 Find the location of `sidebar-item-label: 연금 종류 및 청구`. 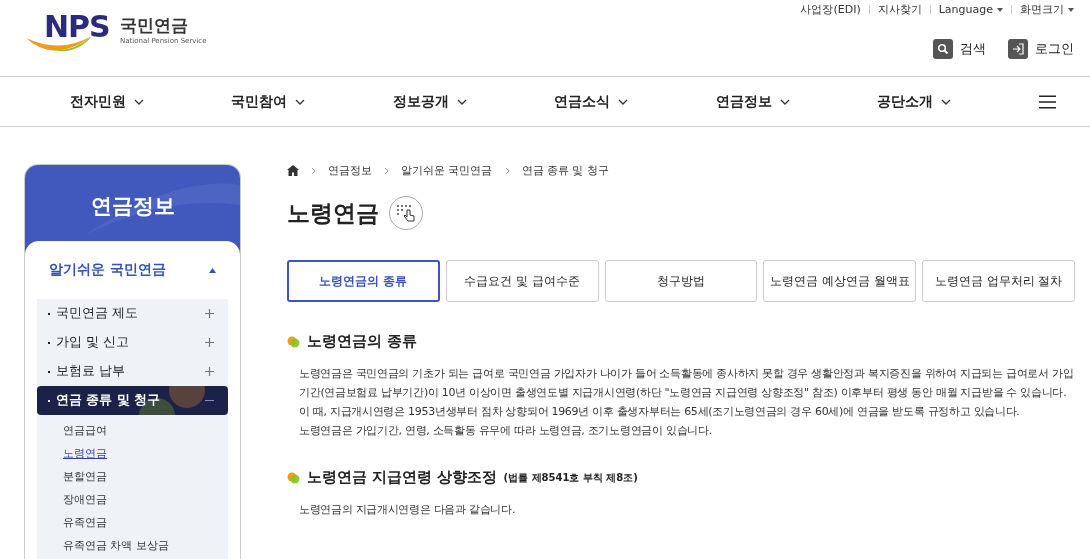

sidebar-item-label: 연금 종류 및 청구 is located at coordinates (104, 400).